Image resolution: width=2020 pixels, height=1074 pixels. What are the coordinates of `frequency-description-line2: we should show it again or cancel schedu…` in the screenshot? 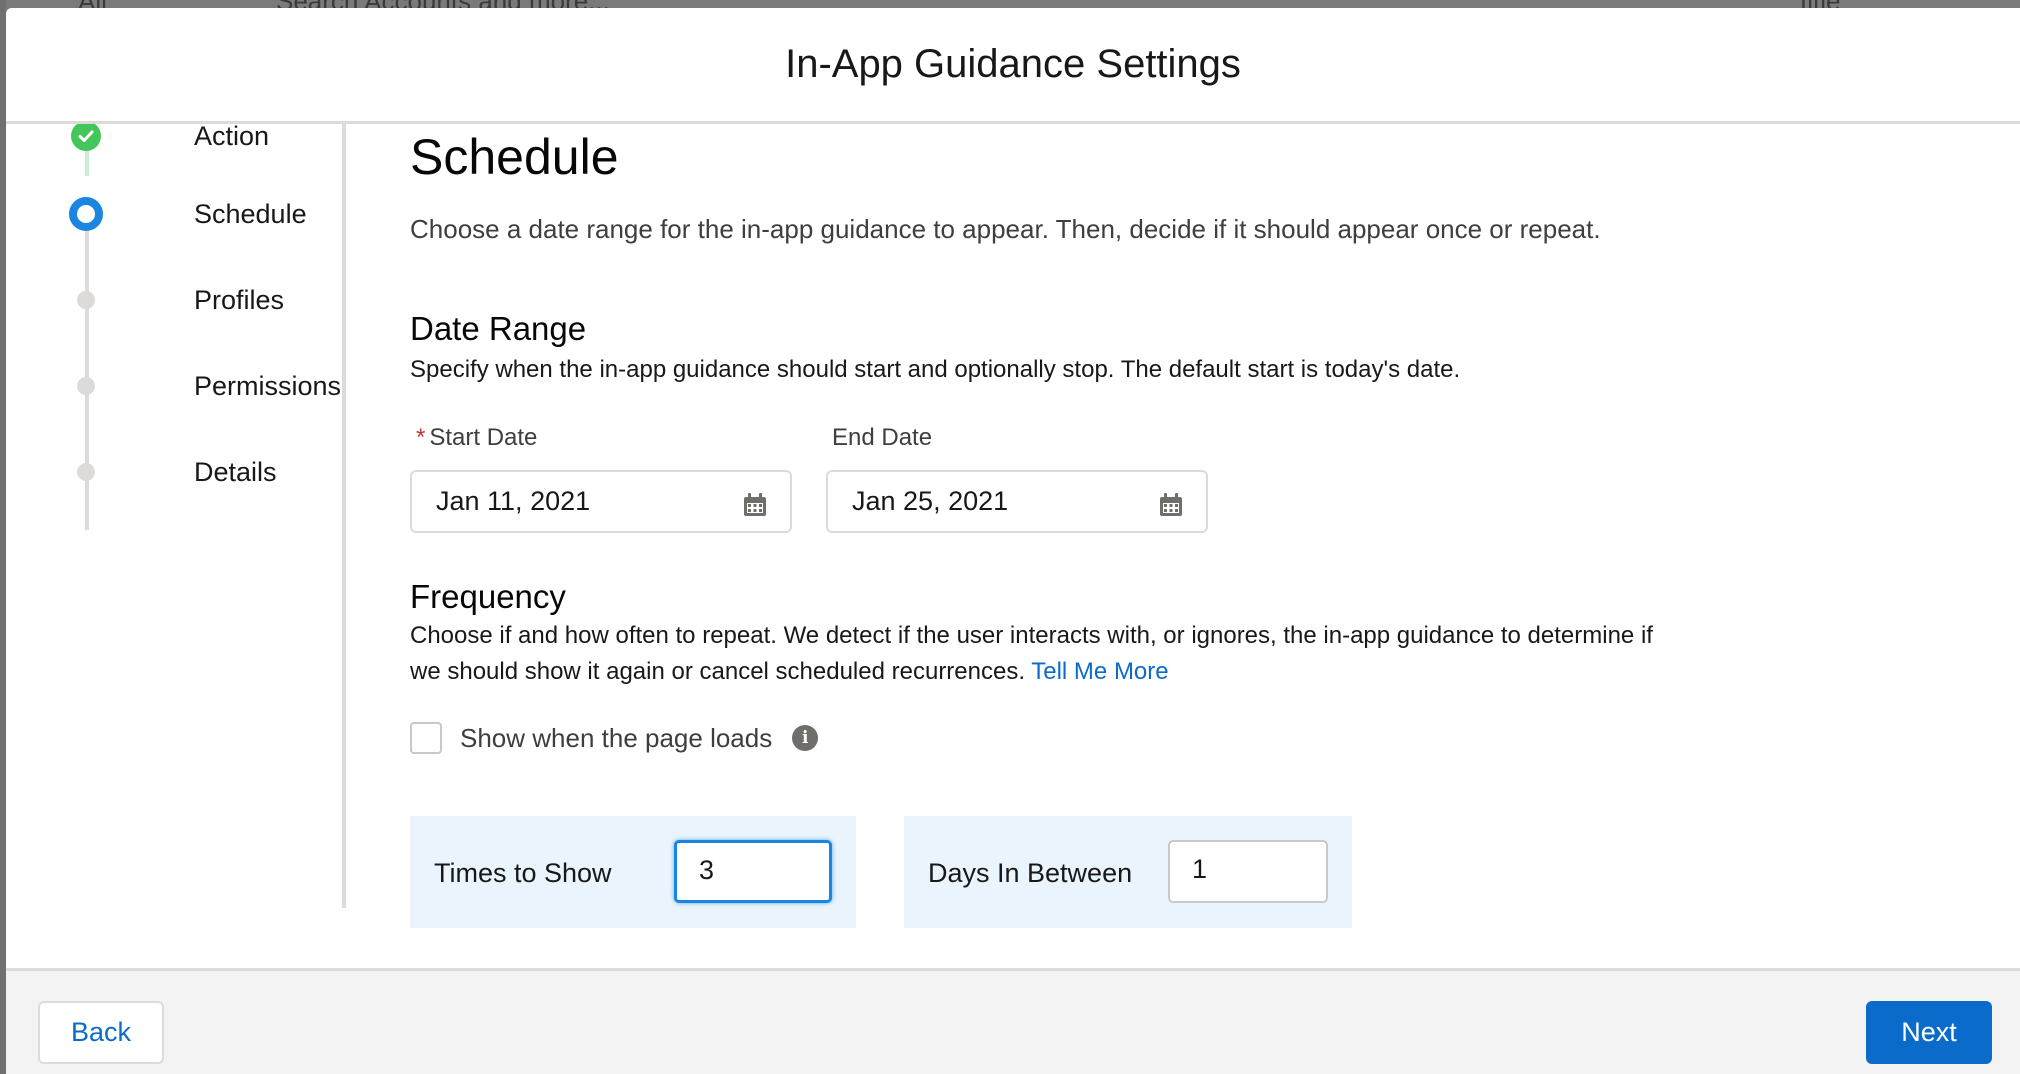 It's located at (718, 671).